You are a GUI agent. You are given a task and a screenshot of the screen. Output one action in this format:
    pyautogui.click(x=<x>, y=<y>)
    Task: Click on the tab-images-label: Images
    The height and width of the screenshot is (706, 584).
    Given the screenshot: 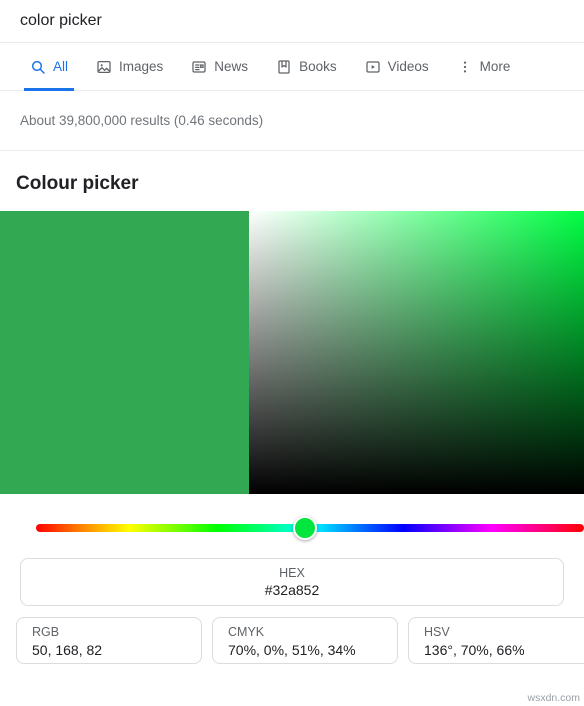 What is the action you would take?
    pyautogui.click(x=141, y=66)
    